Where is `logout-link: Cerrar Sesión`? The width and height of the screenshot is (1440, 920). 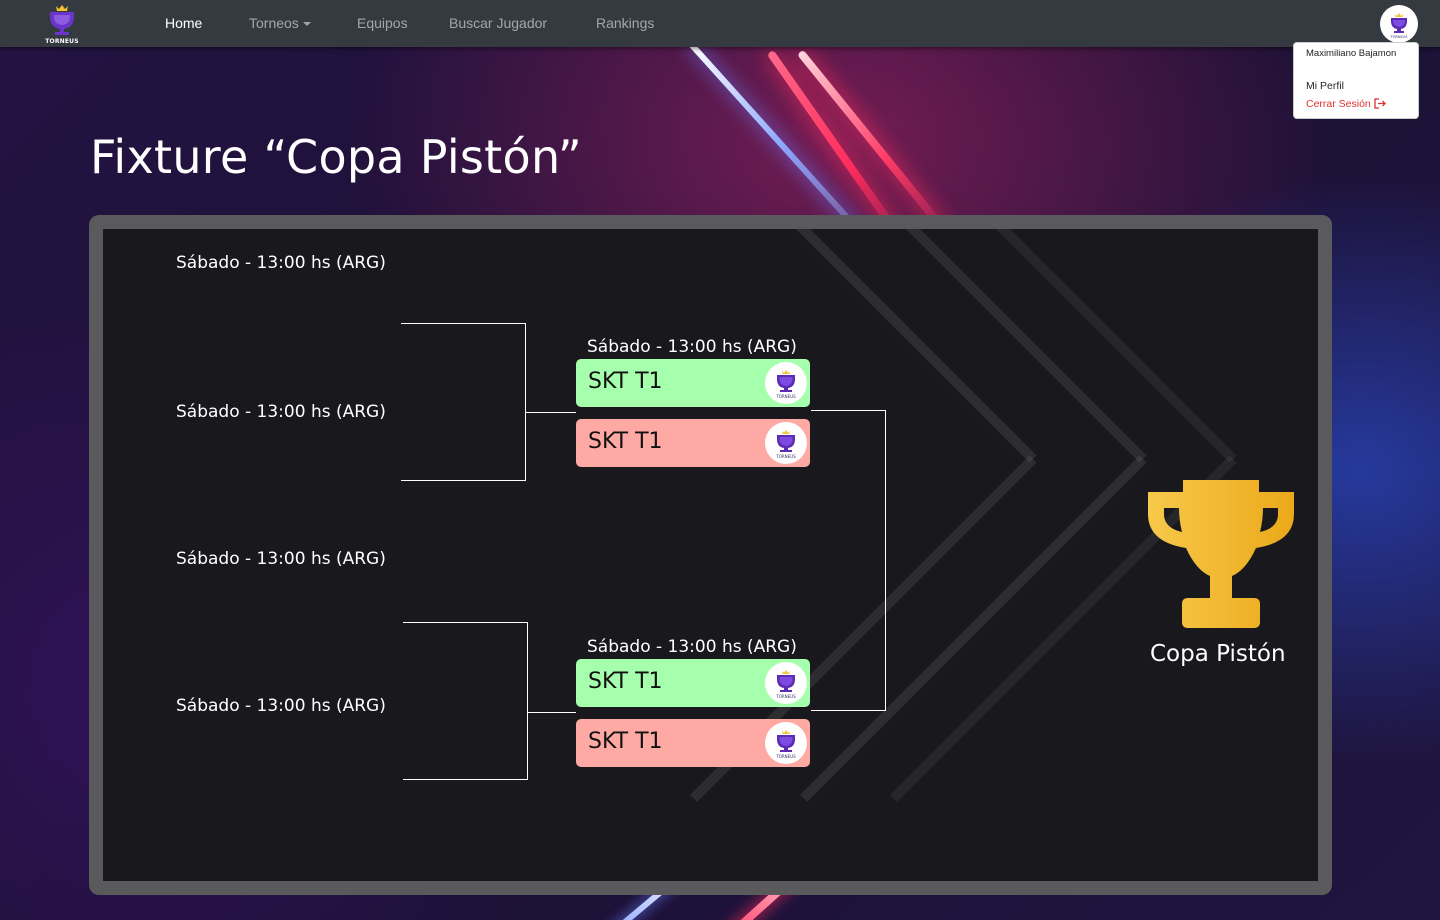
logout-link: Cerrar Sesión is located at coordinates (1346, 104).